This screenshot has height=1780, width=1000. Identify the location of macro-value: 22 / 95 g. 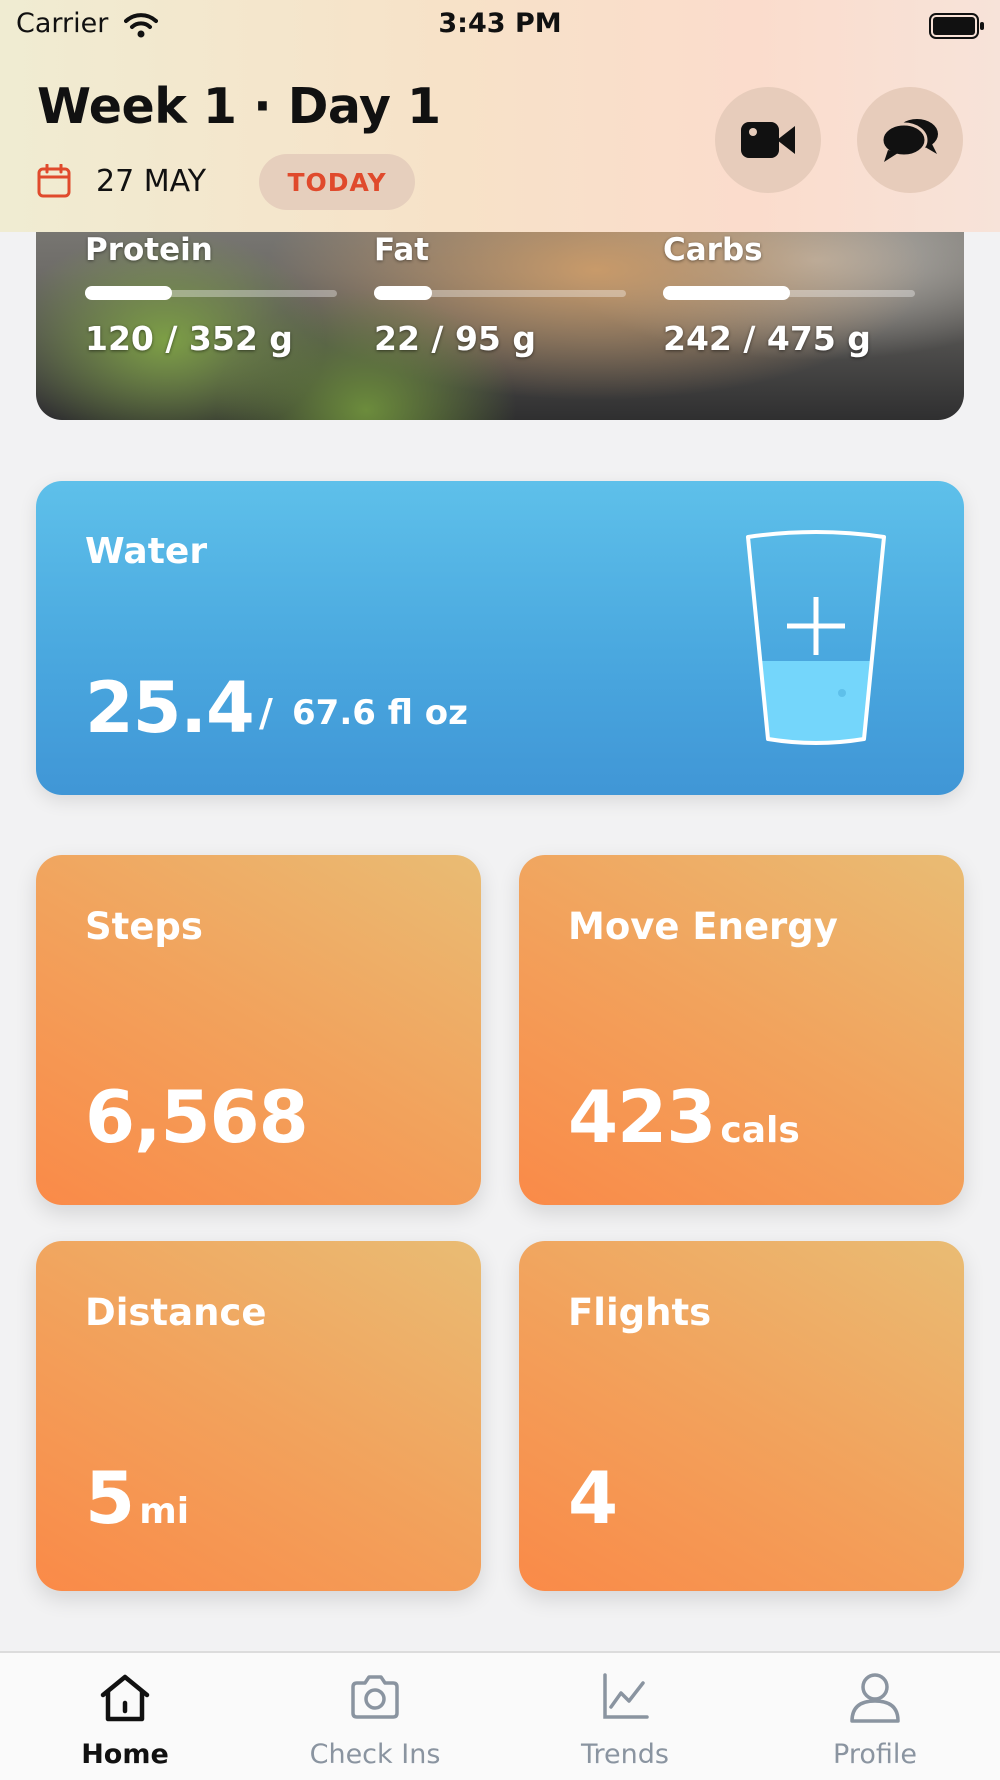
(455, 338).